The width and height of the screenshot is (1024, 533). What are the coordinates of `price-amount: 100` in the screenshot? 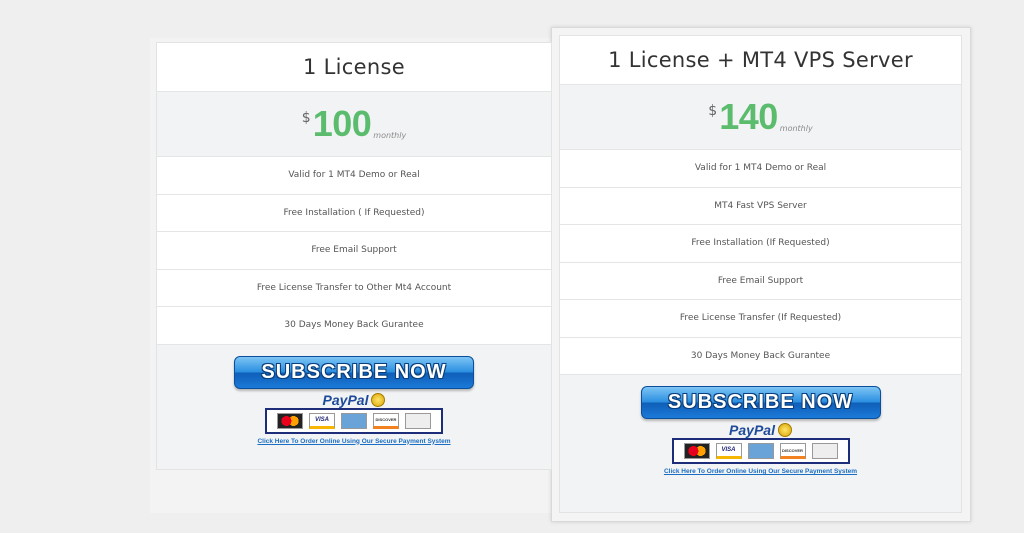 It's located at (342, 123).